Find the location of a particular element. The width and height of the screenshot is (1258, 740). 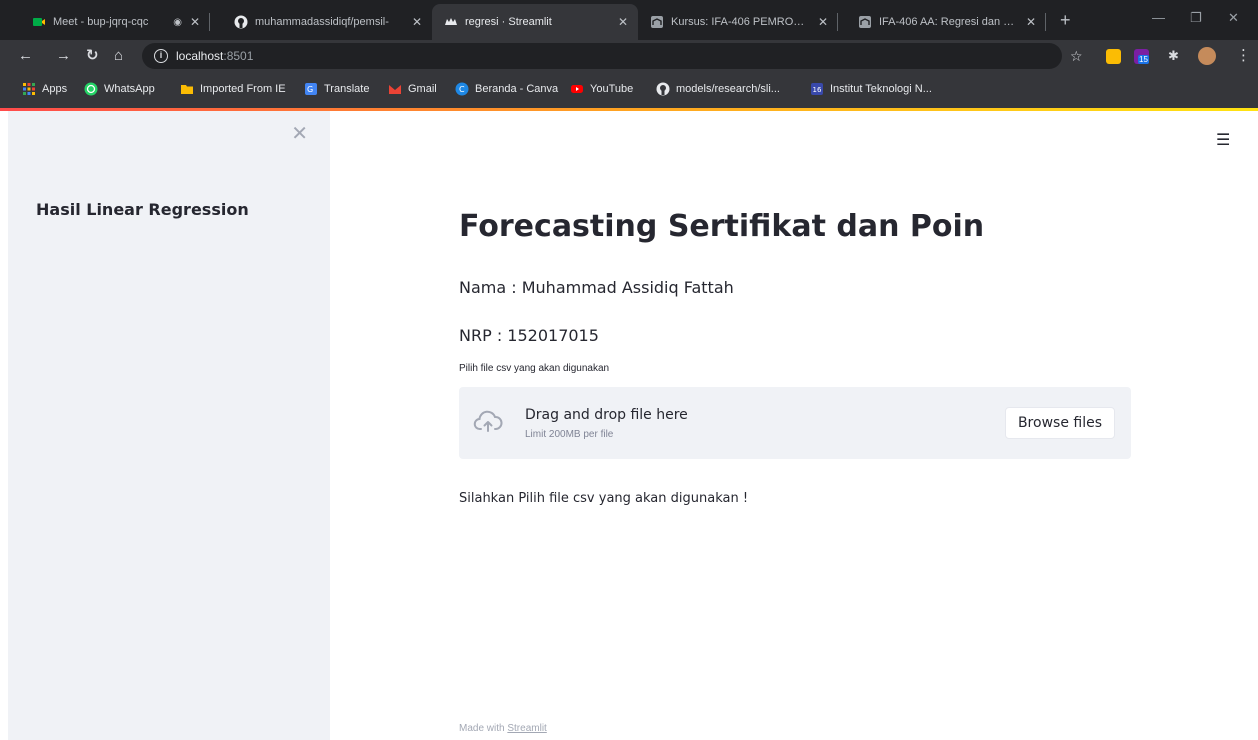

streamlit-crown-icon is located at coordinates (451, 21).